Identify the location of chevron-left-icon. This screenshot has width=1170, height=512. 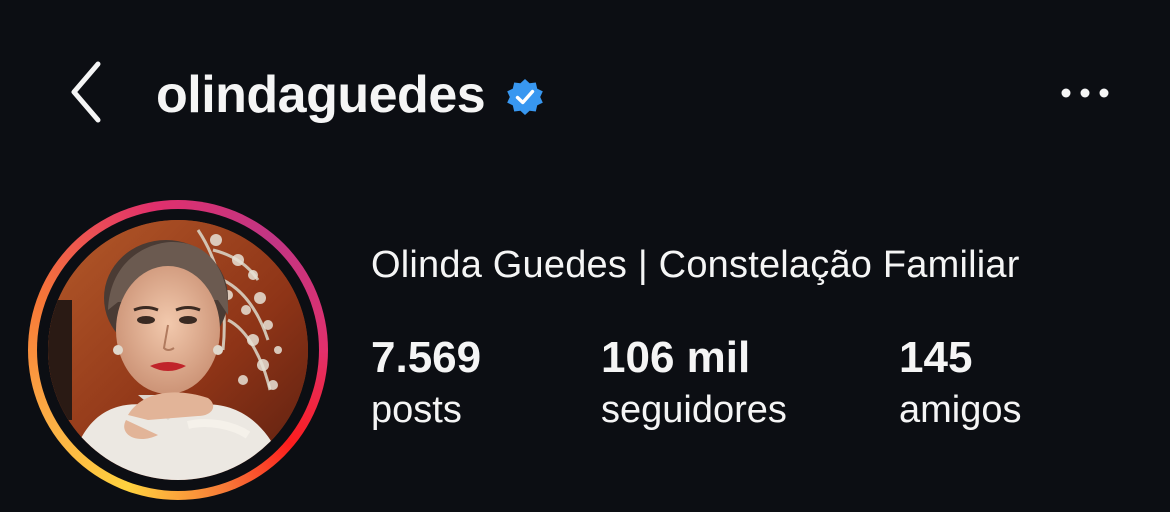
(86, 92).